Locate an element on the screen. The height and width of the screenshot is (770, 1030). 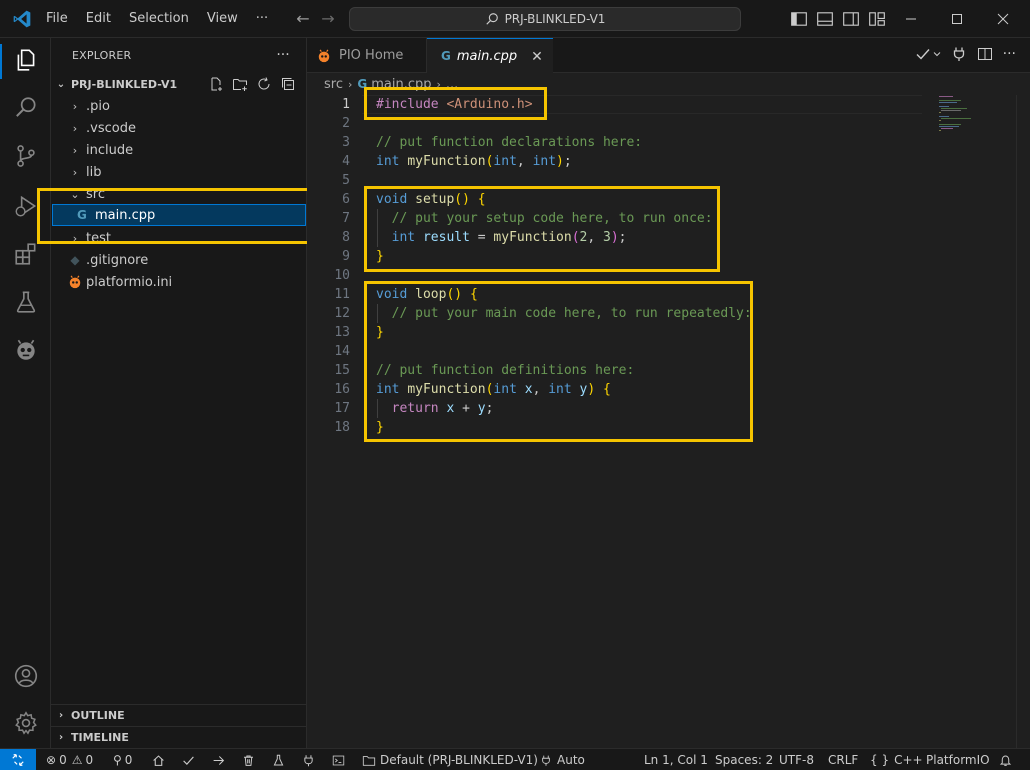
tab-pio-home: PIO Home is located at coordinates (367, 55).